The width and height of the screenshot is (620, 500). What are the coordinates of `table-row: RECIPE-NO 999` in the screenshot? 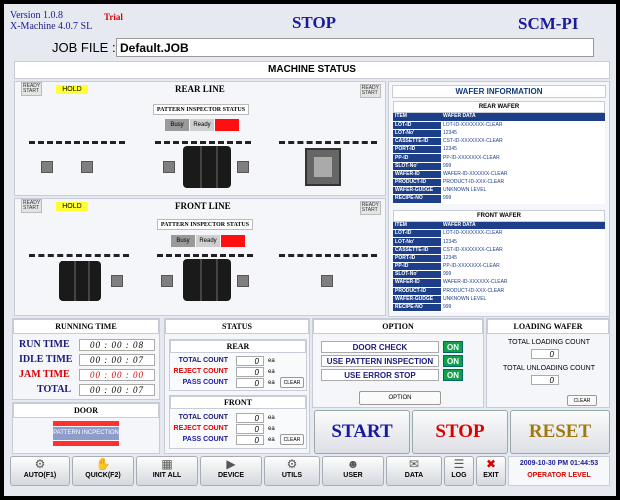 It's located at (499, 308).